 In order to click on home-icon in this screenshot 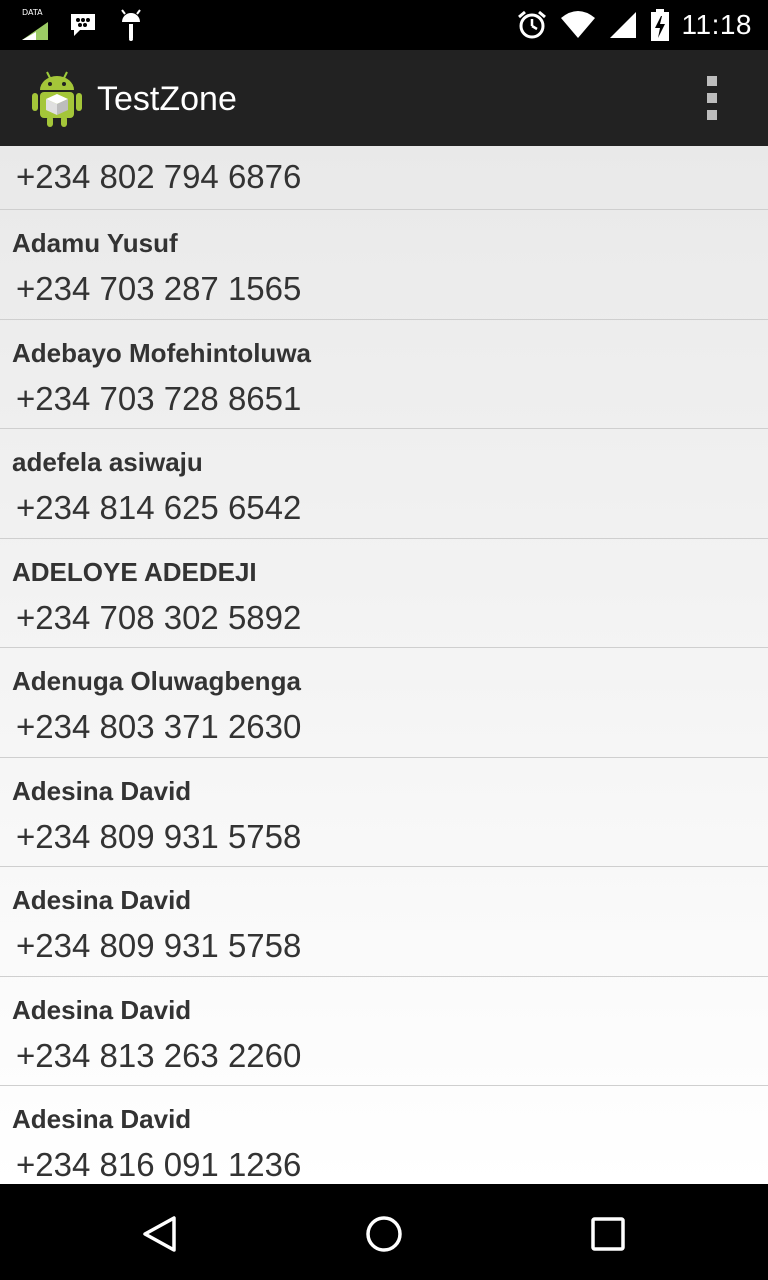, I will do `click(384, 1234)`.